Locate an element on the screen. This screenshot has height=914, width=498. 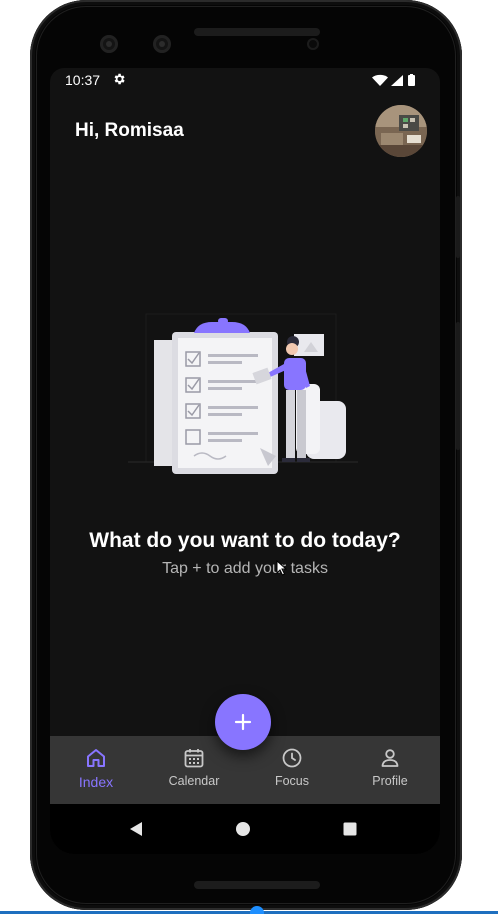
add-task-button is located at coordinates (243, 722).